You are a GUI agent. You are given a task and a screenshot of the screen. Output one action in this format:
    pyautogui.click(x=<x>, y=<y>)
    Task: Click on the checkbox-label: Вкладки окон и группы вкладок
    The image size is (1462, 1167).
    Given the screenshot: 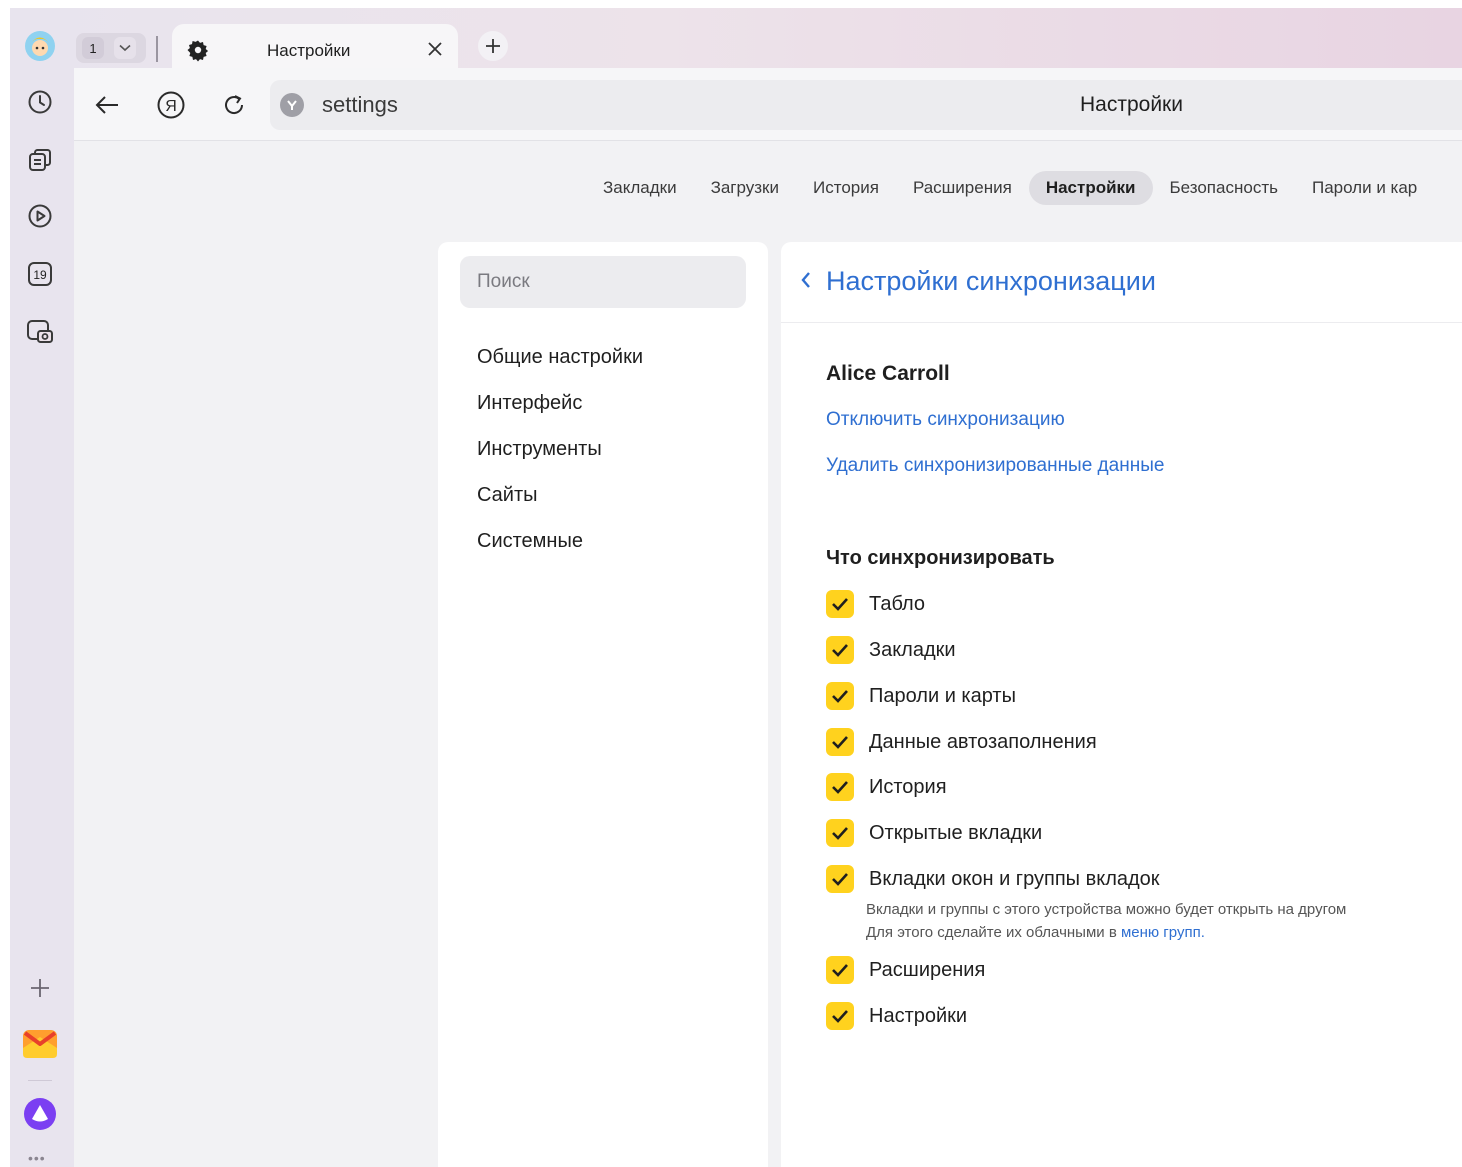 What is the action you would take?
    pyautogui.click(x=1014, y=878)
    